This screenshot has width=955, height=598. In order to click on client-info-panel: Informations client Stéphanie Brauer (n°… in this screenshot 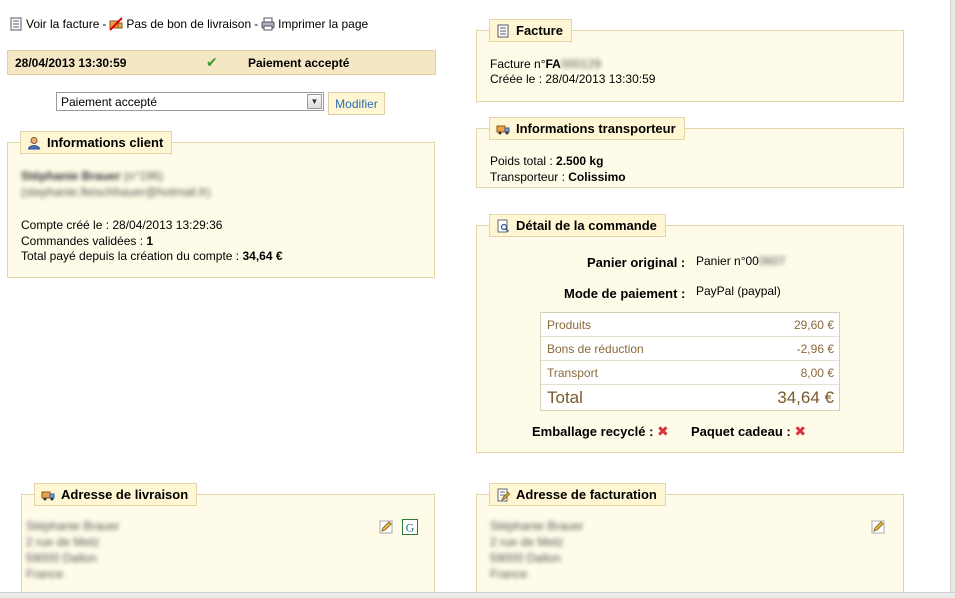, I will do `click(221, 204)`.